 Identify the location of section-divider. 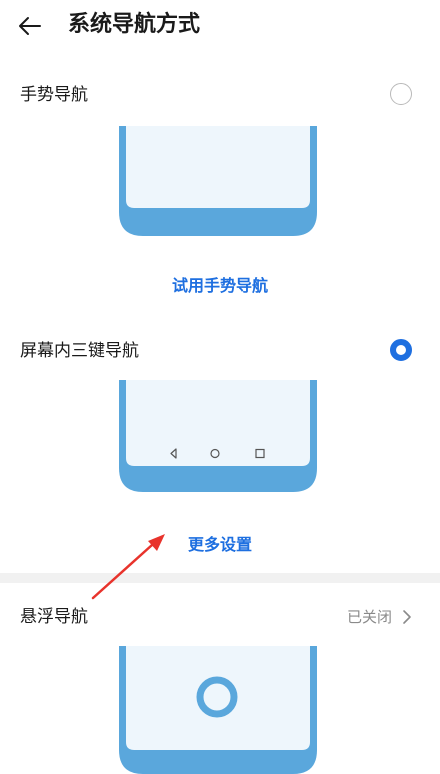
(220, 578).